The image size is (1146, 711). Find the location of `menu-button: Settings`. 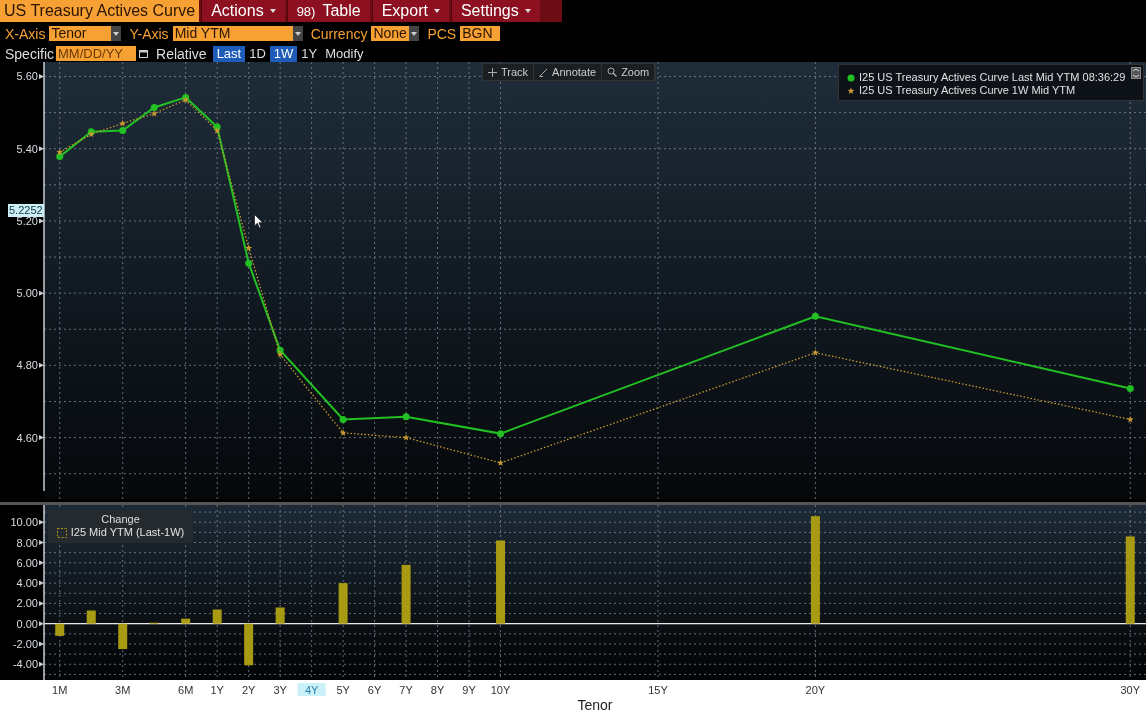

menu-button: Settings is located at coordinates (495, 11).